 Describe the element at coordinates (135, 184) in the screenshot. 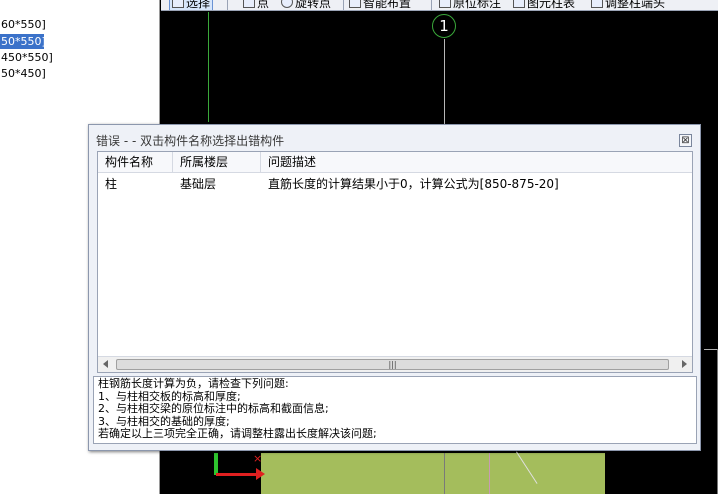

I see `cell-name: 柱` at that location.